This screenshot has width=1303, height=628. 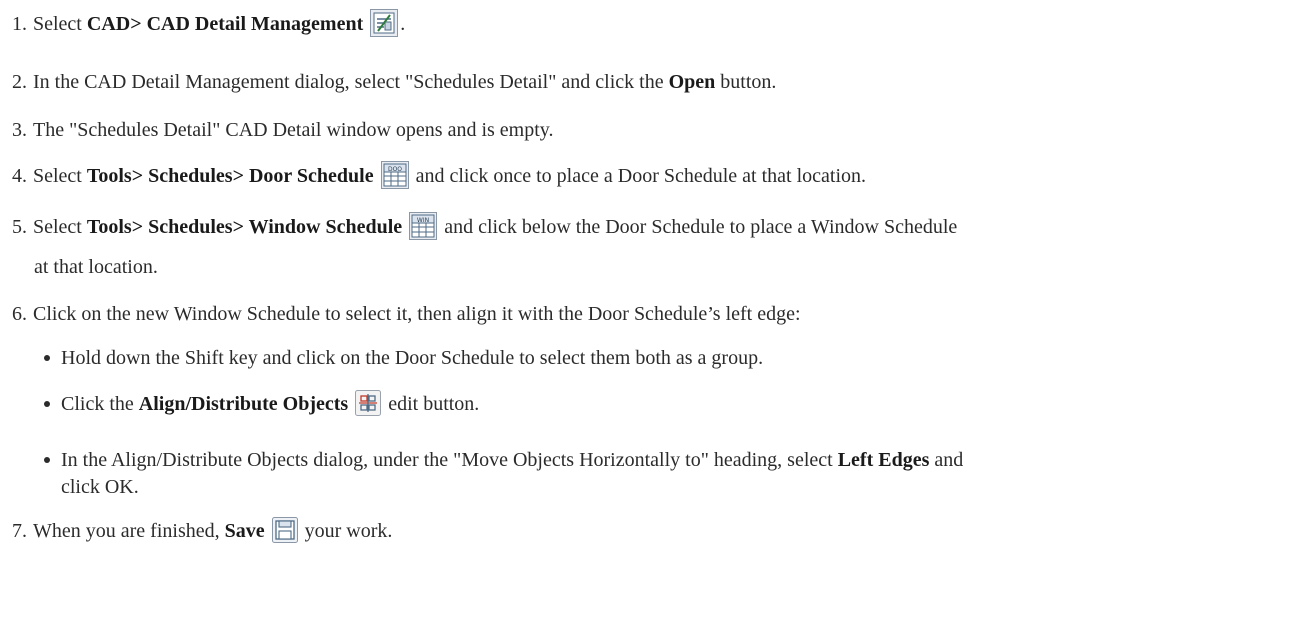 I want to click on substep-text-end: edit button., so click(x=431, y=404).